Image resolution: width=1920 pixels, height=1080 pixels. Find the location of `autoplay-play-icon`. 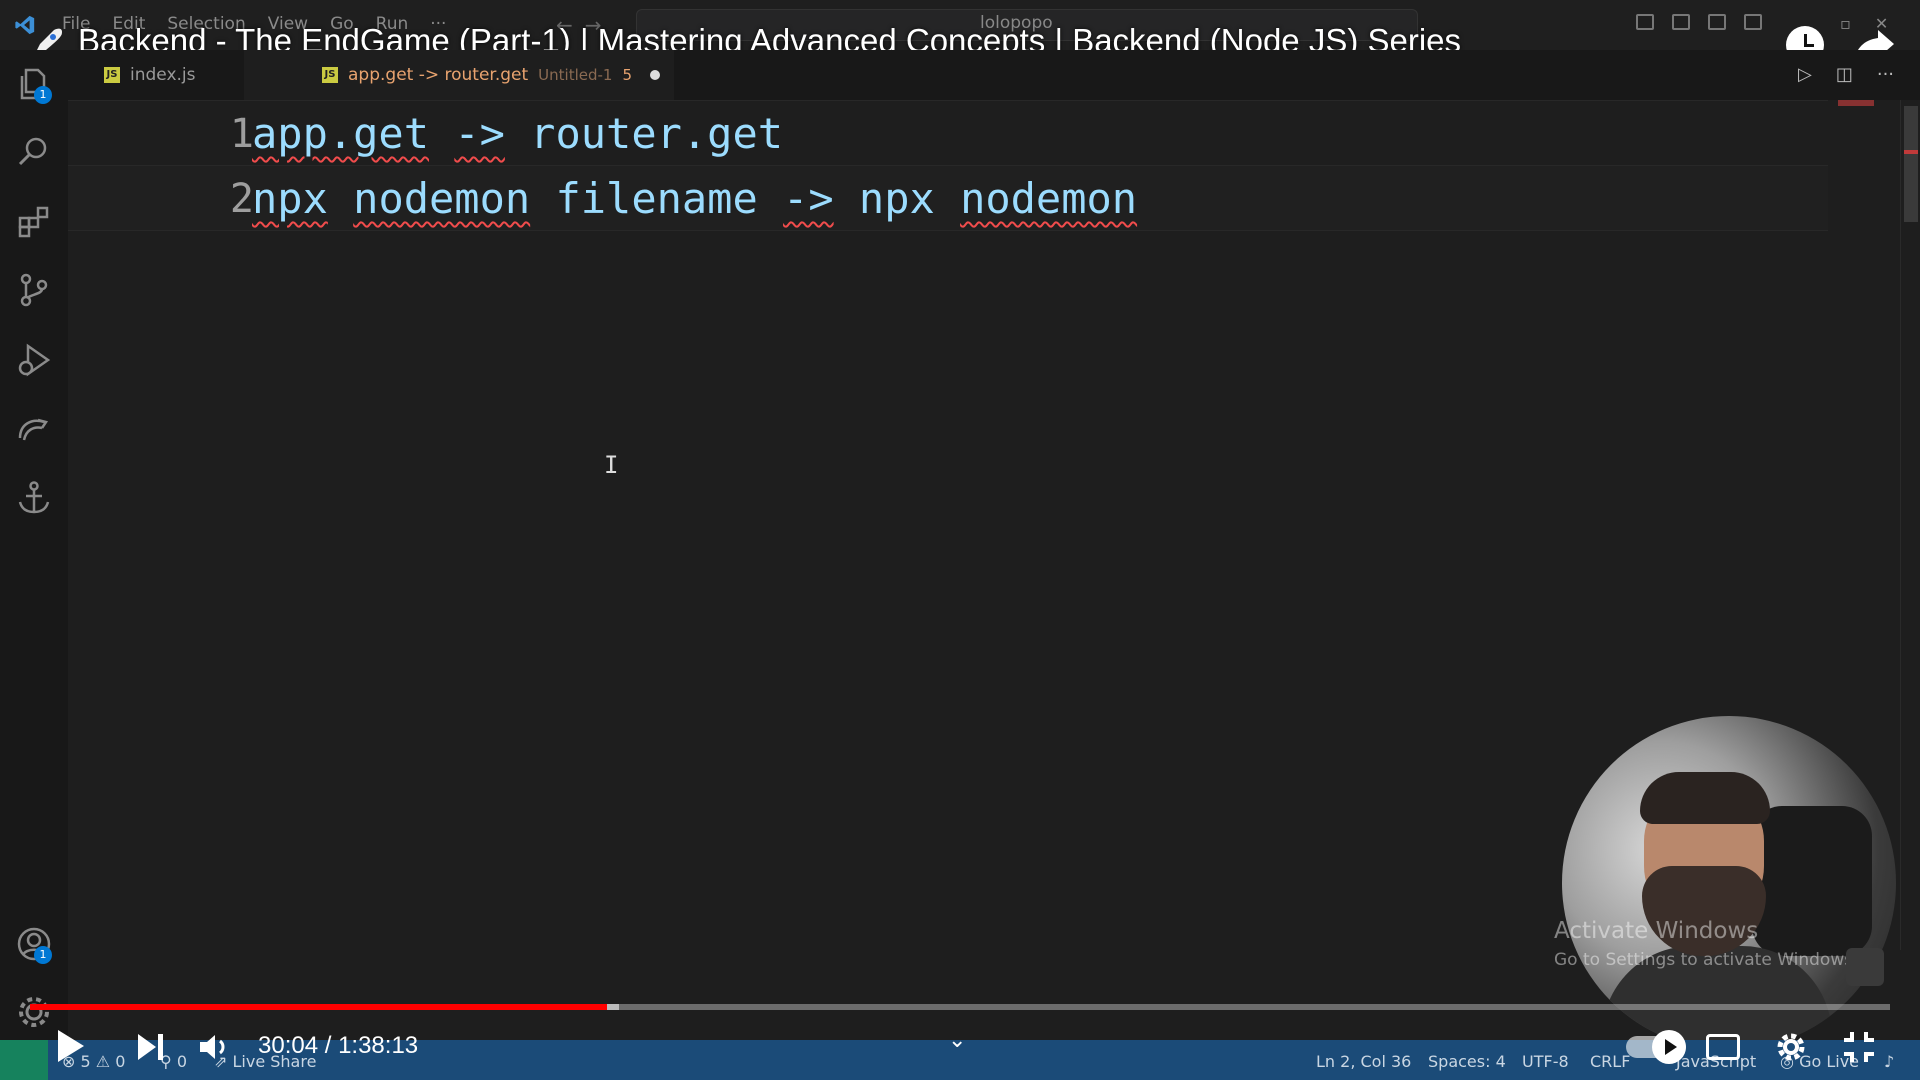

autoplay-play-icon is located at coordinates (1669, 1047).